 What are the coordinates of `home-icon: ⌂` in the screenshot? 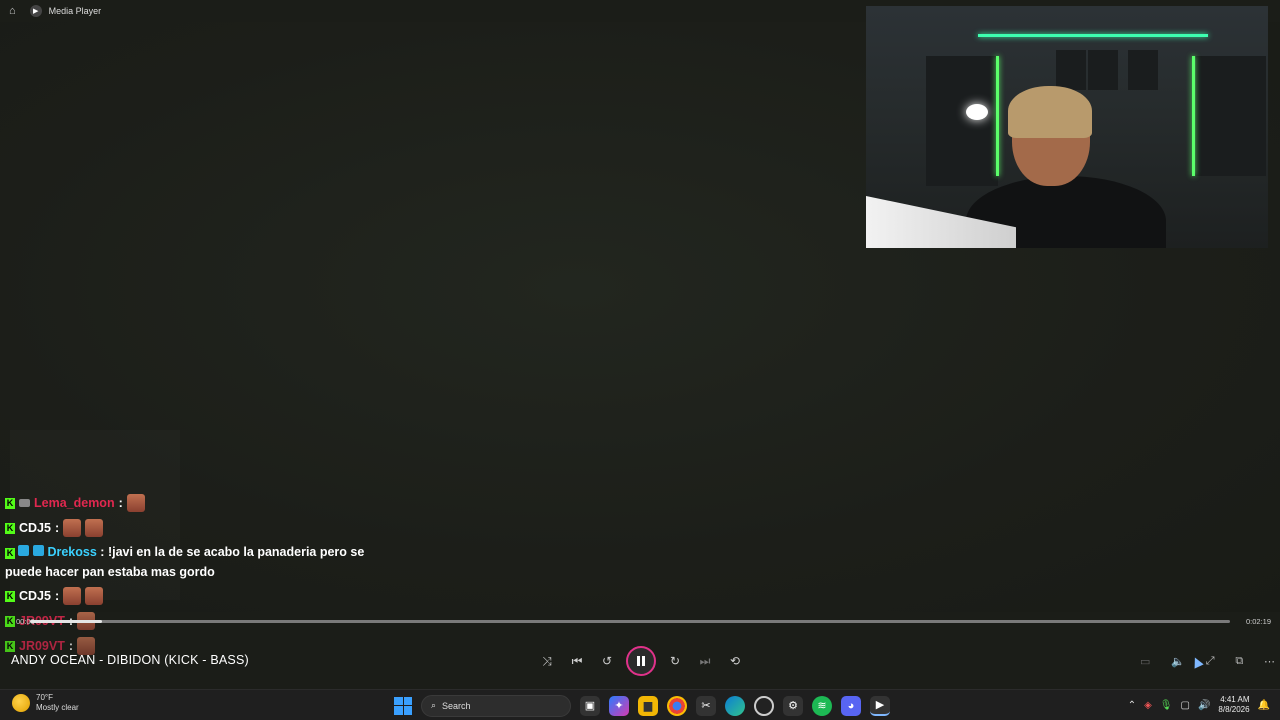 It's located at (12, 11).